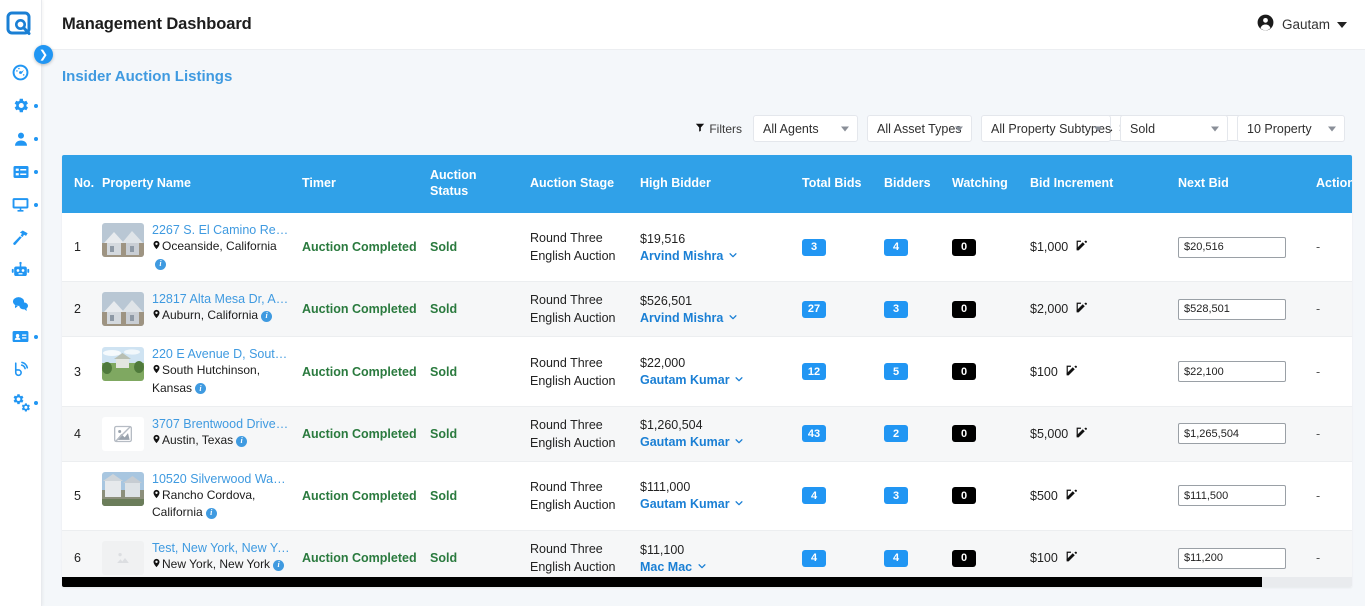  Describe the element at coordinates (21, 402) in the screenshot. I see `sidebar-item-advanced-settings` at that location.